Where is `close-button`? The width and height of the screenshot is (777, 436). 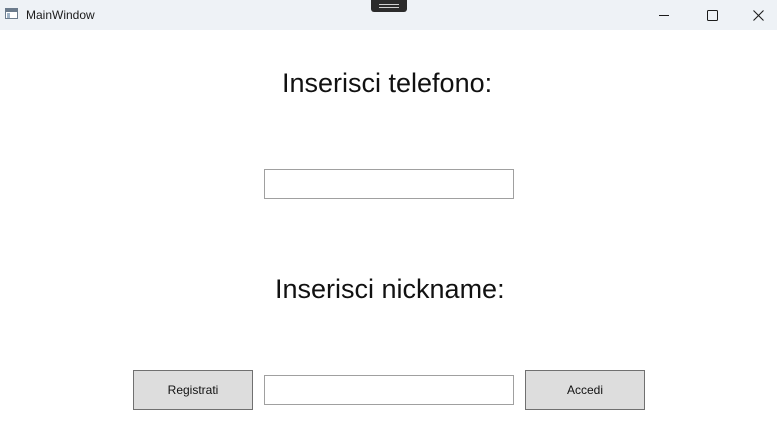 close-button is located at coordinates (756, 15).